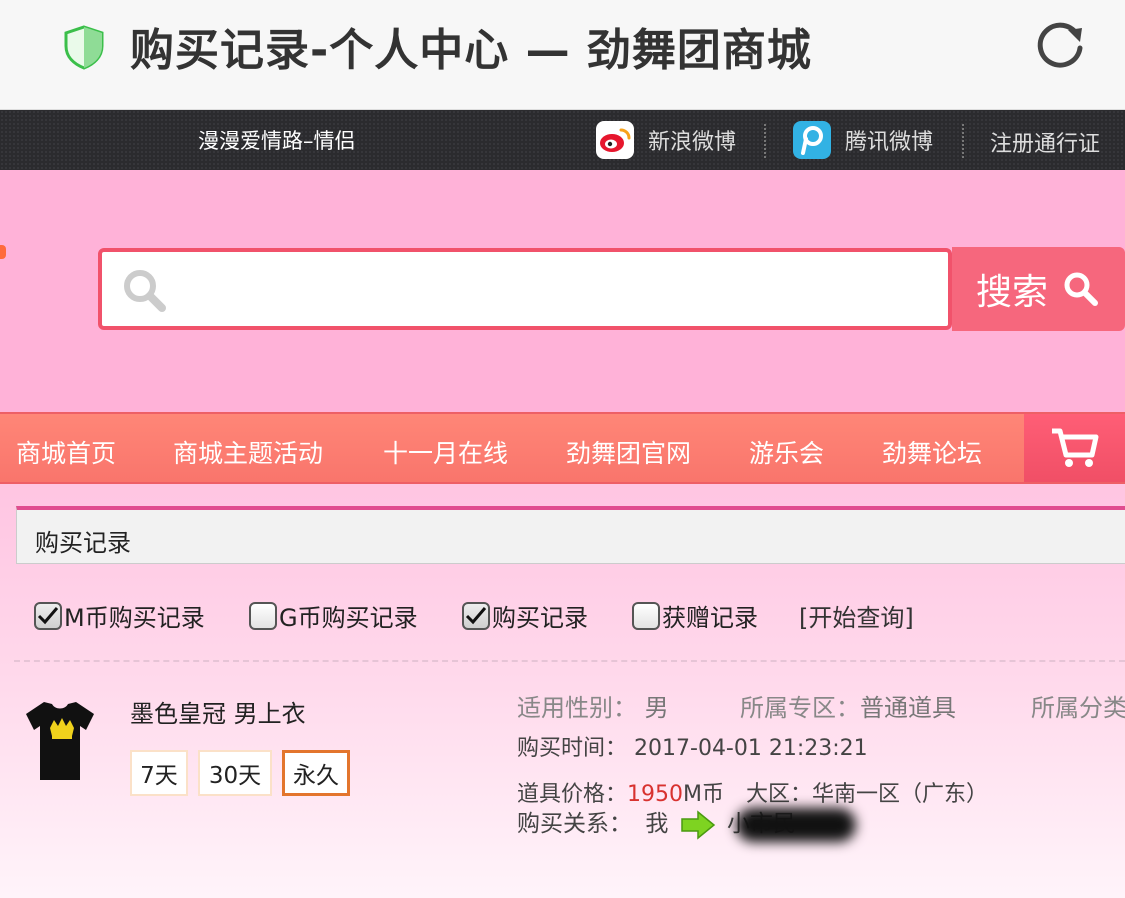 This screenshot has height=898, width=1125. I want to click on nav-item-mall-home: 商城首页, so click(66, 452).